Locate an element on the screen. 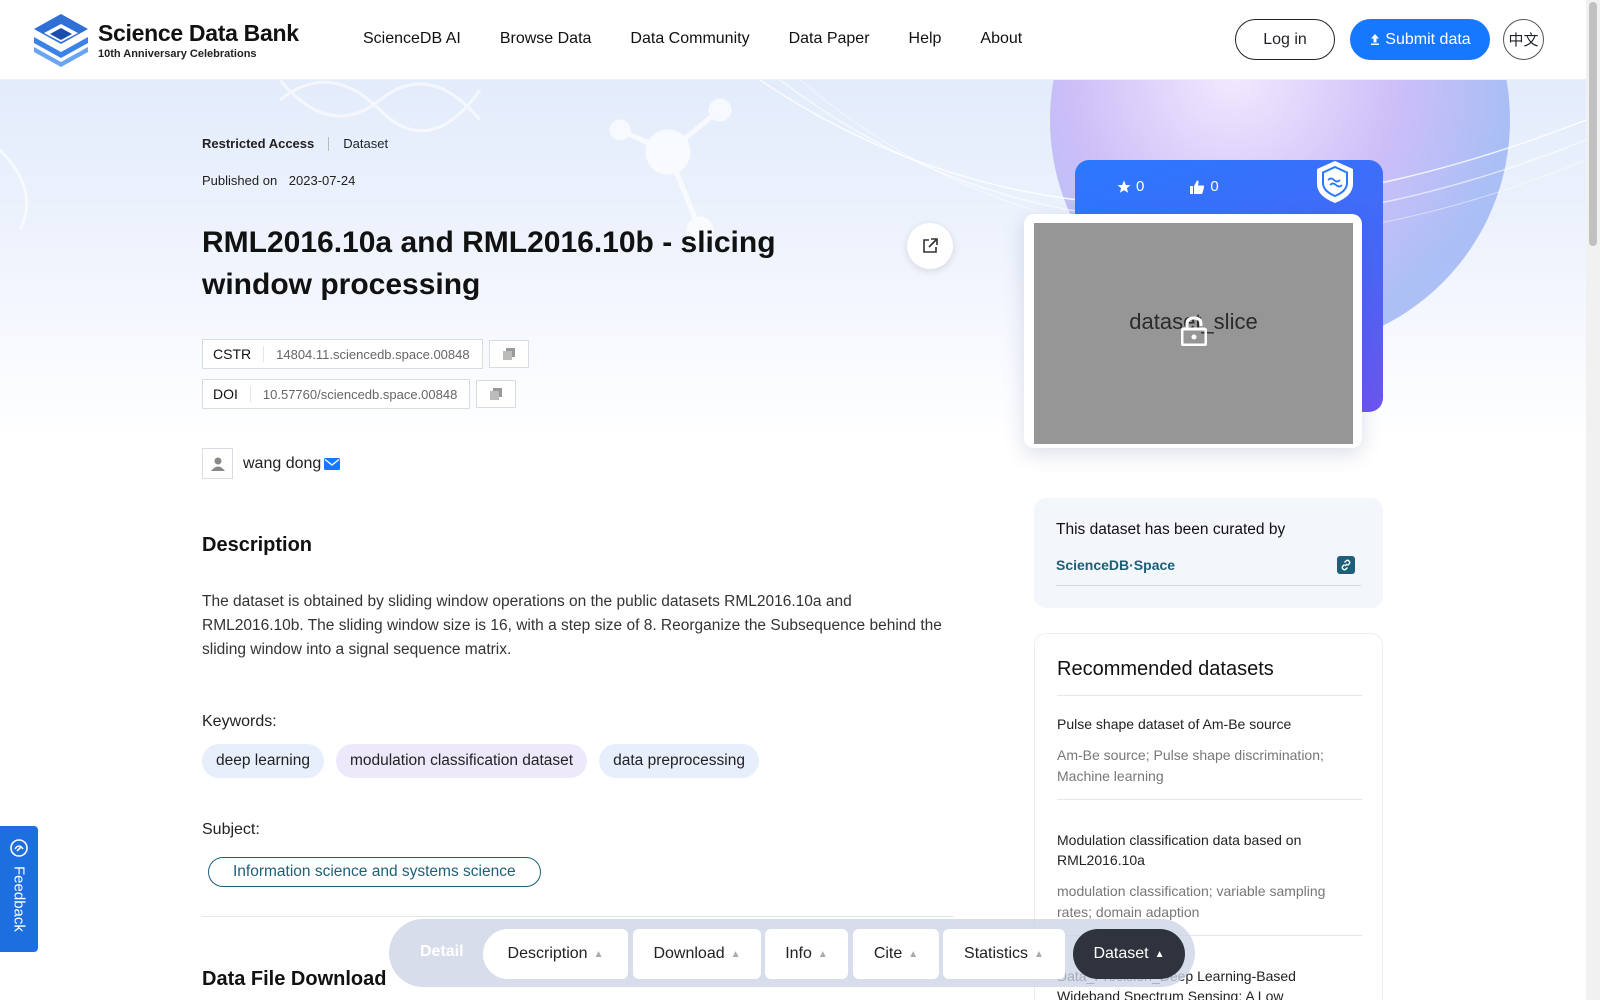  doi-label: DOI is located at coordinates (227, 394).